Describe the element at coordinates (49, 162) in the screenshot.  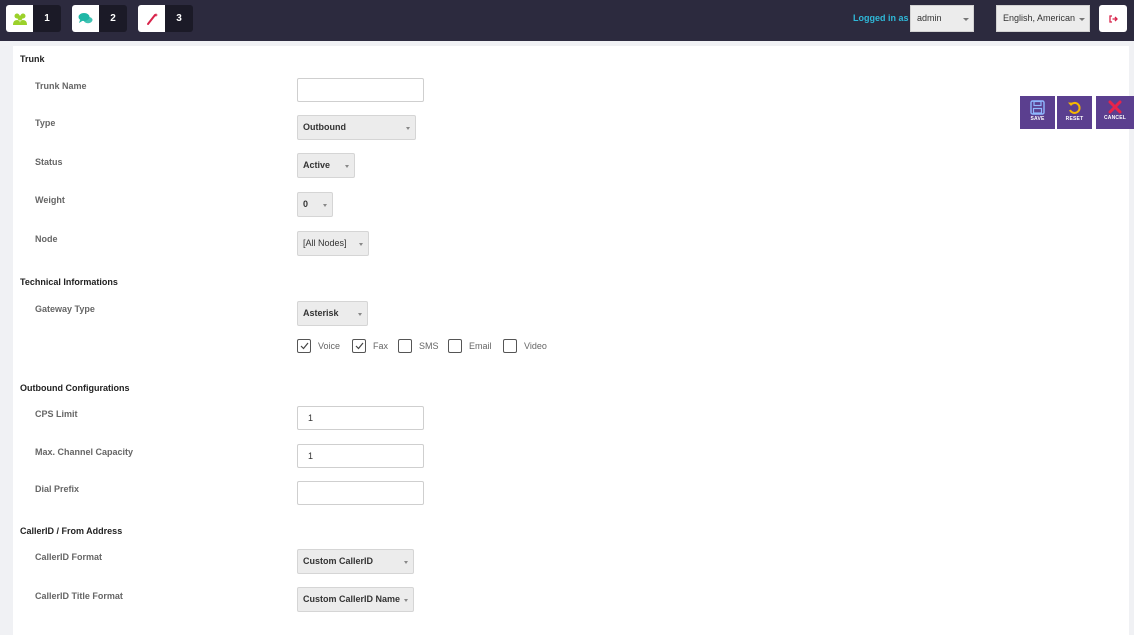
I see `status-label: Status` at that location.